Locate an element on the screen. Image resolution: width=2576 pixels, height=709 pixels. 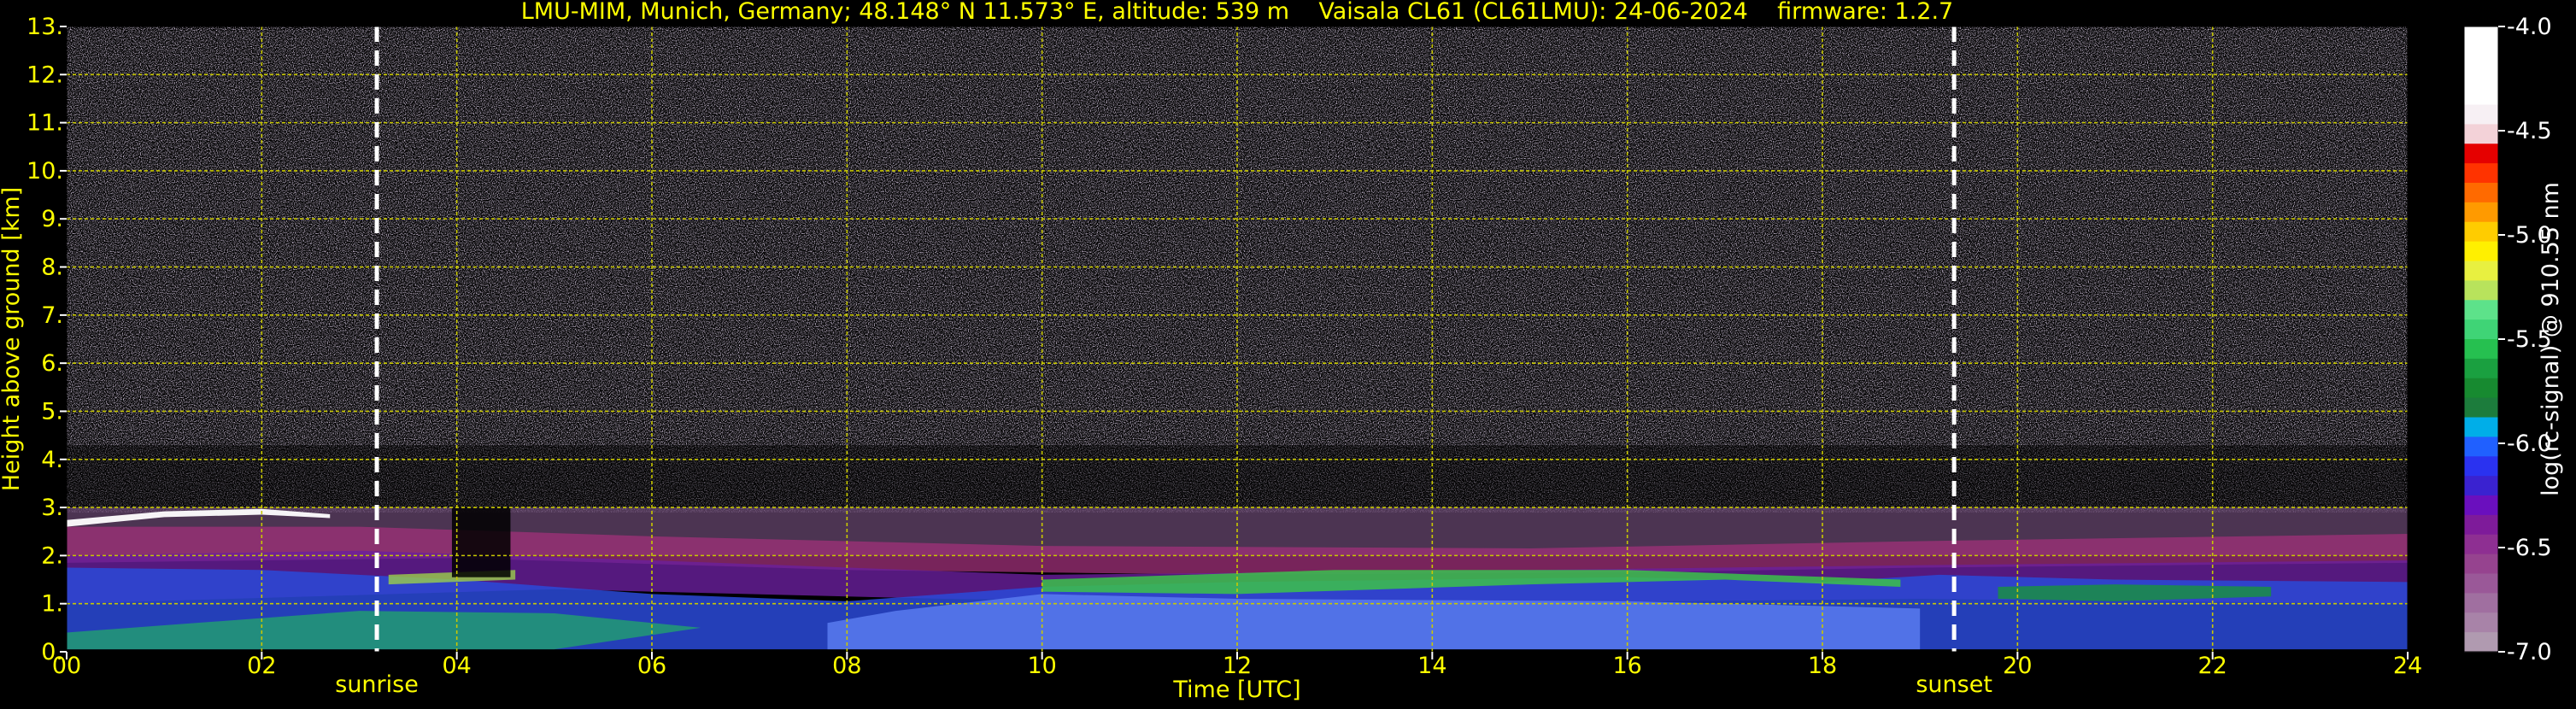
y-axis-label: Height above ground [km] is located at coordinates (12, 339).